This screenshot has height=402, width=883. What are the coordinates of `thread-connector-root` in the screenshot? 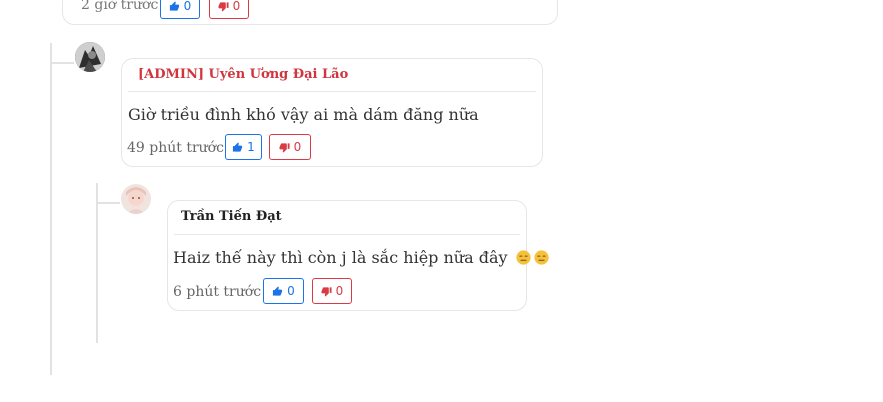 It's located at (62, 63).